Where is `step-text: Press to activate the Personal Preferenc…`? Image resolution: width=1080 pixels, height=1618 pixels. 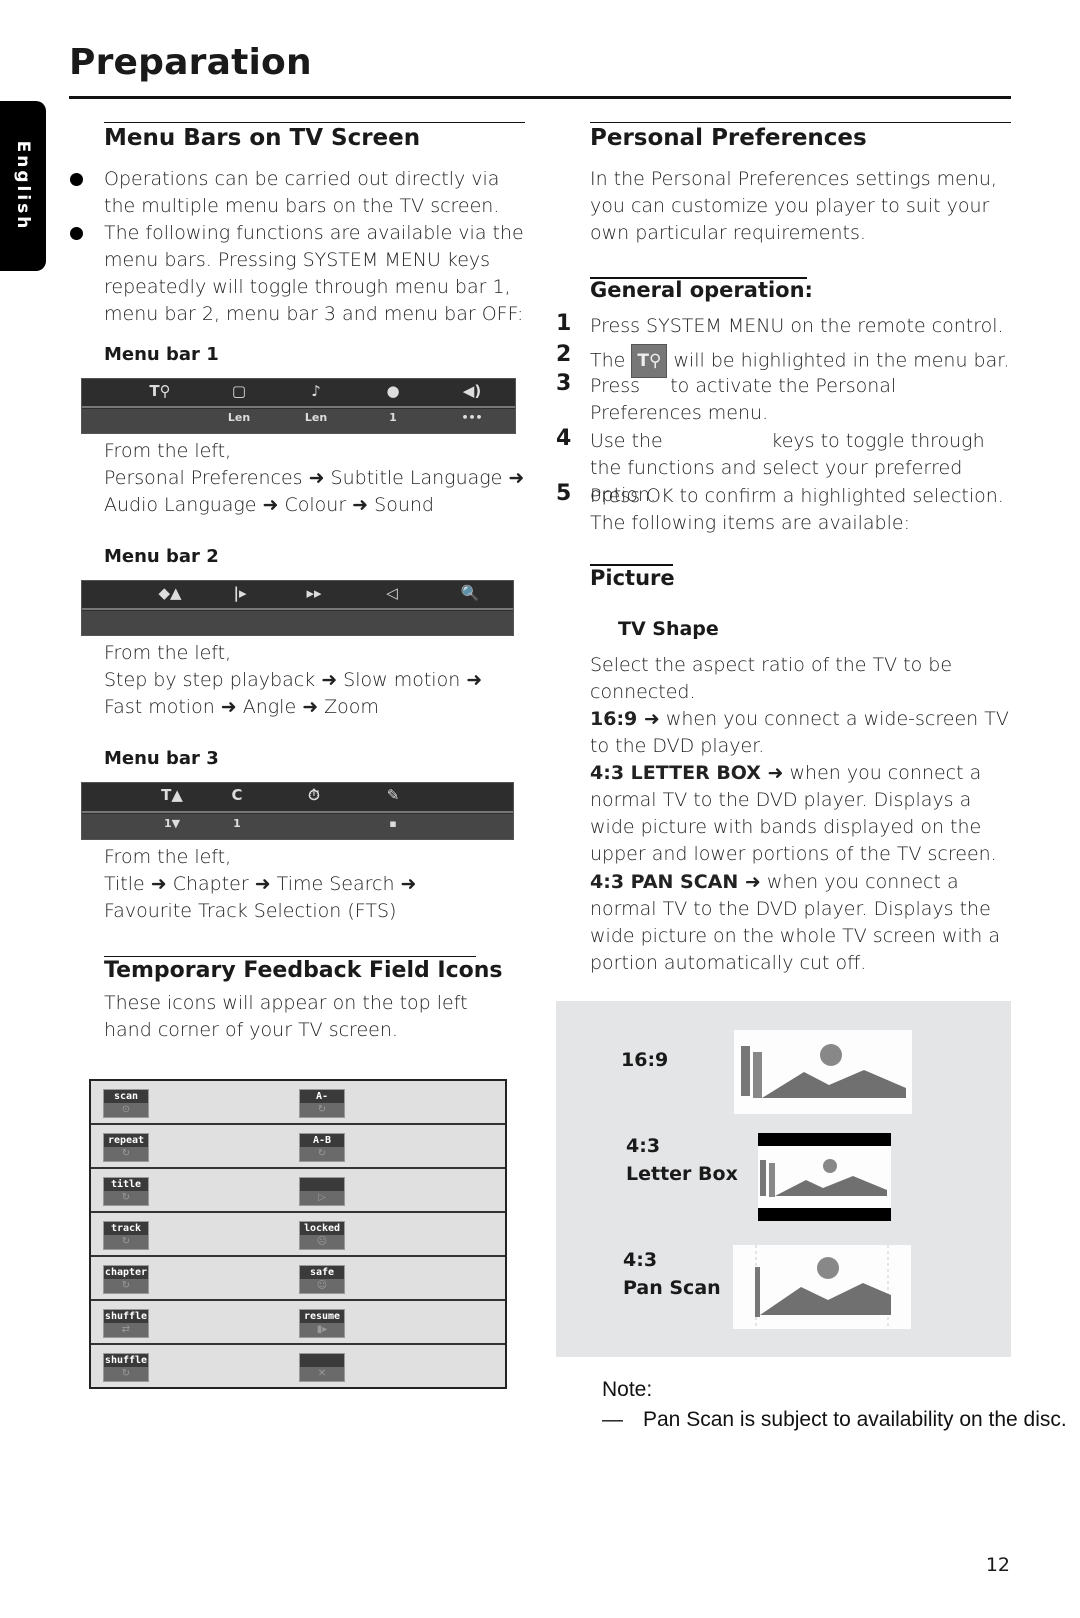 step-text: Press to activate the Personal Preferenc… is located at coordinates (746, 399).